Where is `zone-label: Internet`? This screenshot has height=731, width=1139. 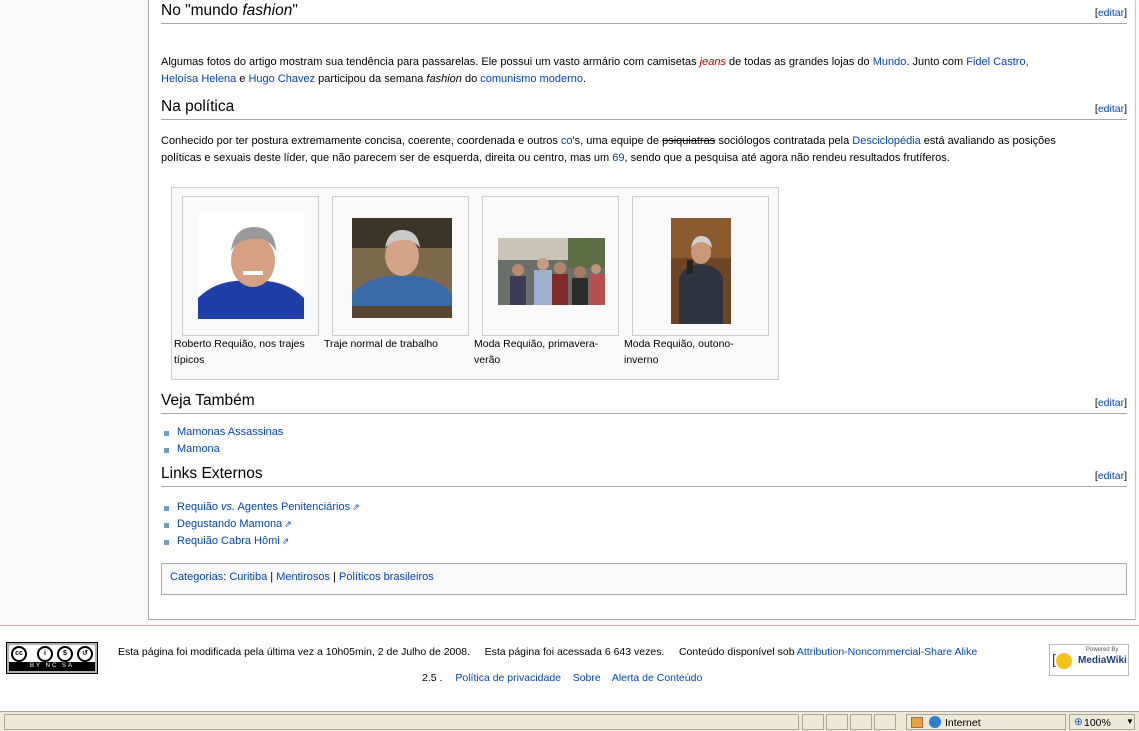
zone-label: Internet is located at coordinates (963, 723).